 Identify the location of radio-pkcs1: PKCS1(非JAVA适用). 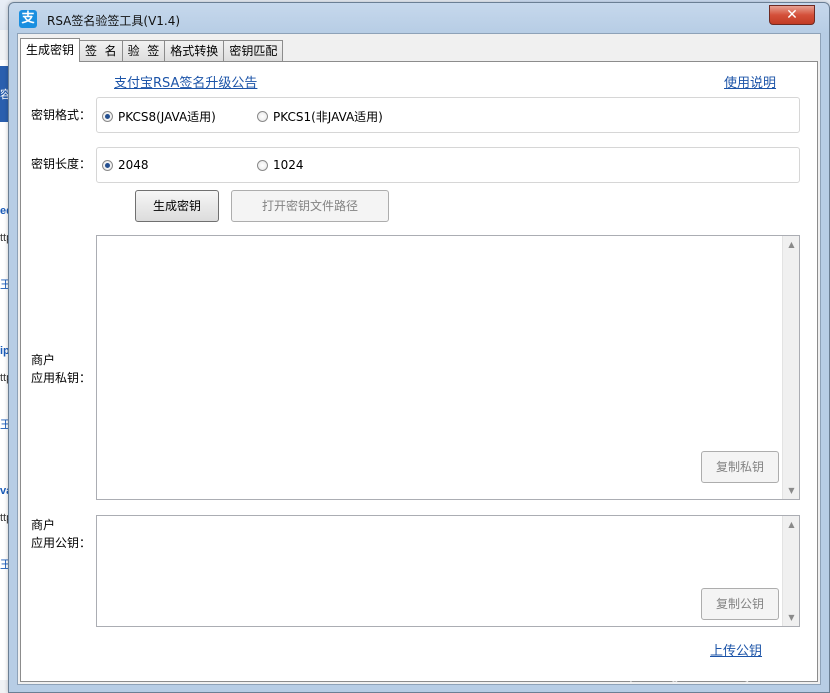
(320, 116).